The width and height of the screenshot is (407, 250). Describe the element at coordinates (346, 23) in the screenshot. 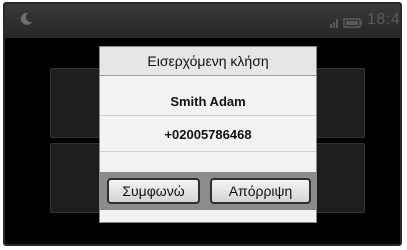

I see `signal-battery-icon` at that location.